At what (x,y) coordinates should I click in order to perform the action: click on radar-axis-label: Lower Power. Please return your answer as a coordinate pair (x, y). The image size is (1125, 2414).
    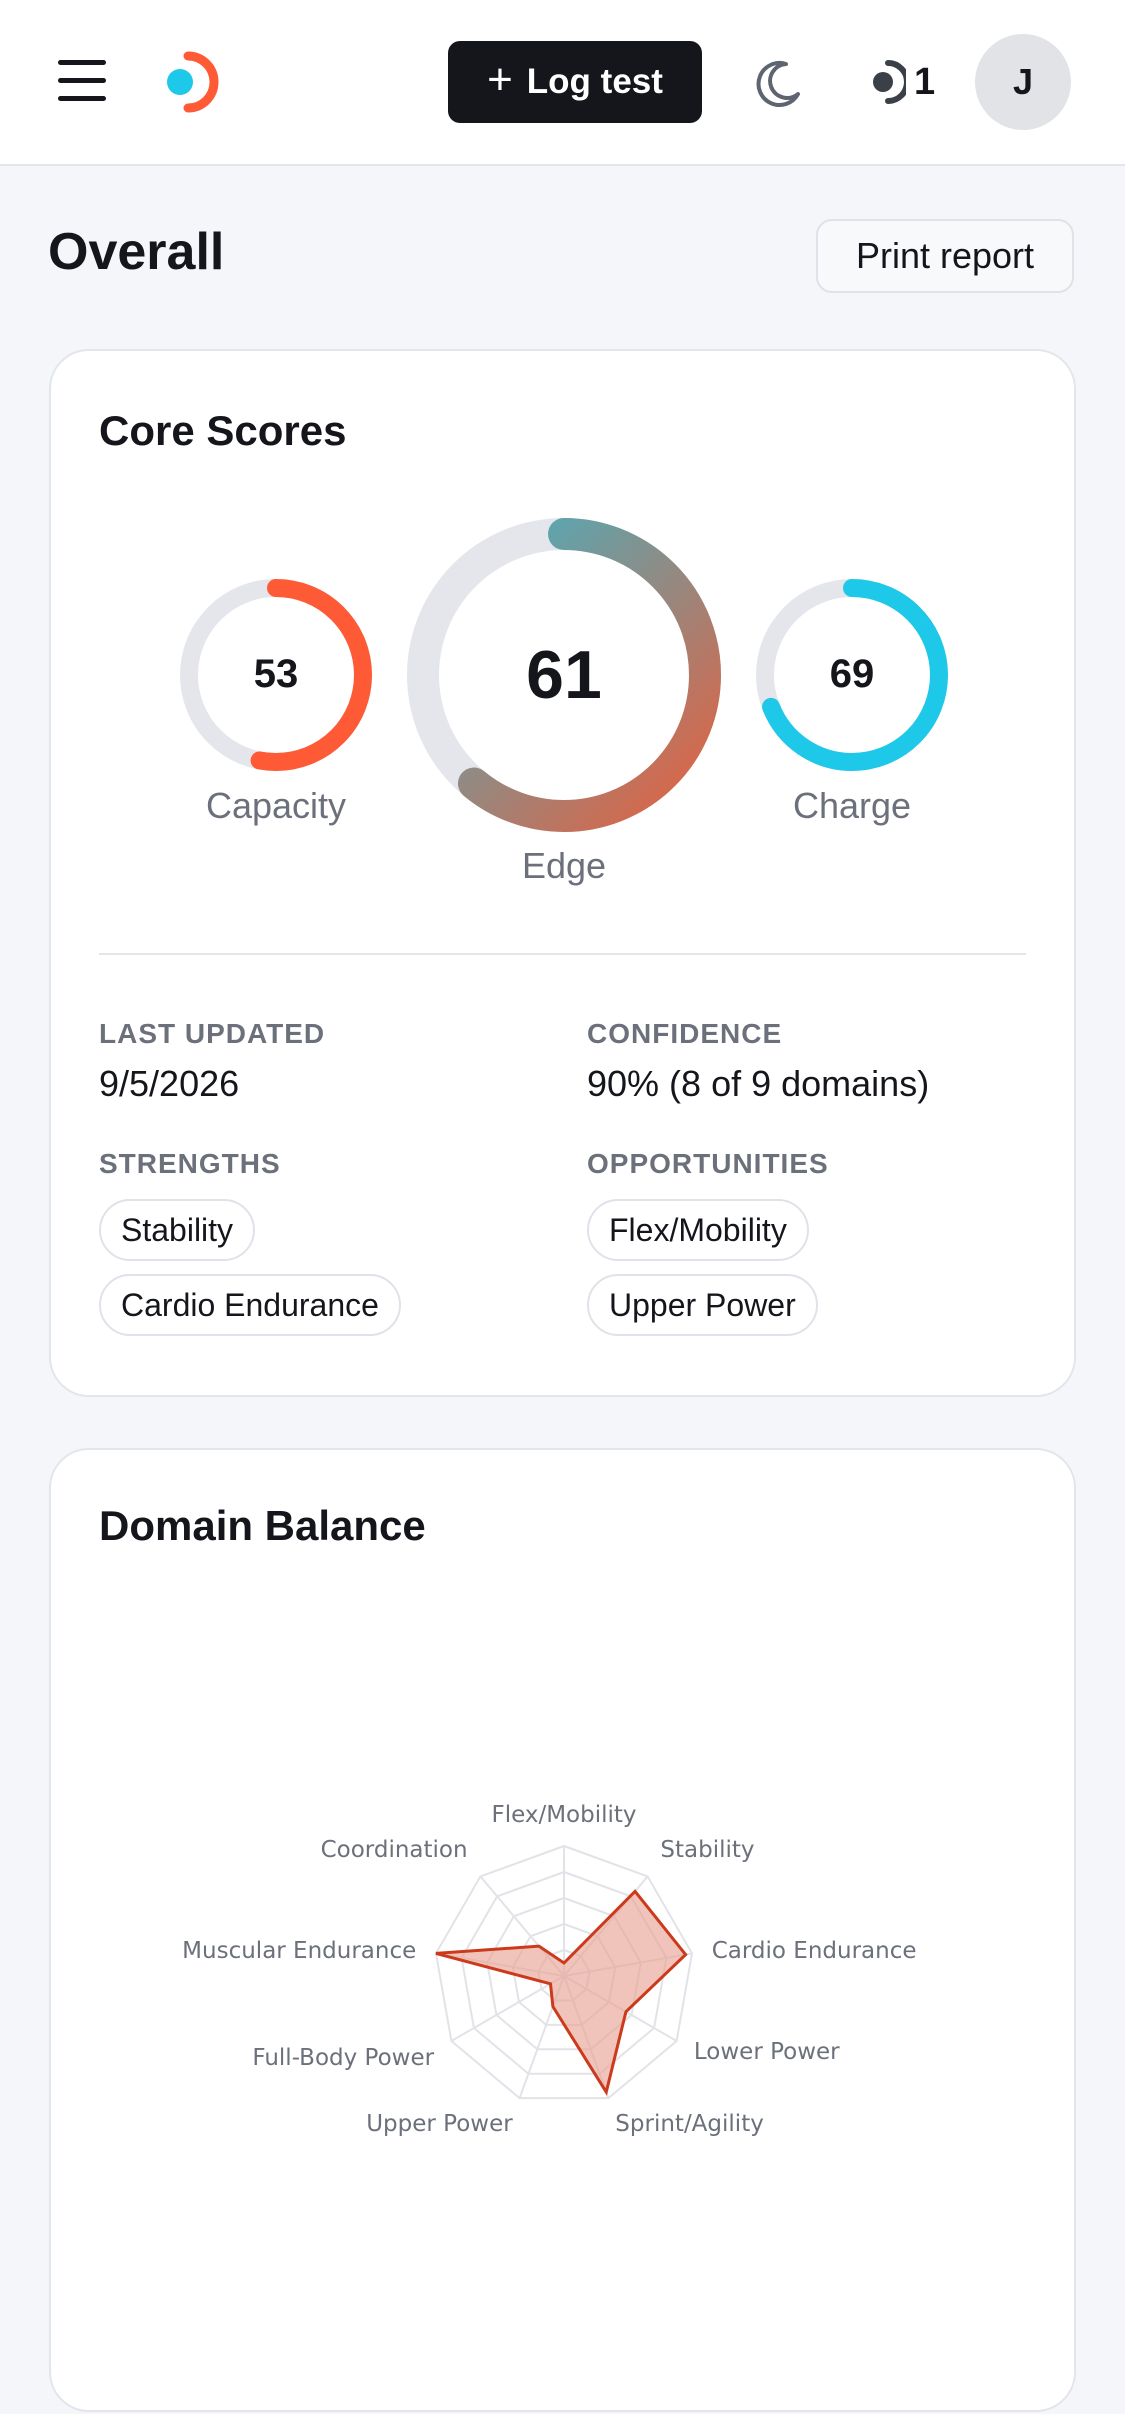
    Looking at the image, I should click on (767, 2052).